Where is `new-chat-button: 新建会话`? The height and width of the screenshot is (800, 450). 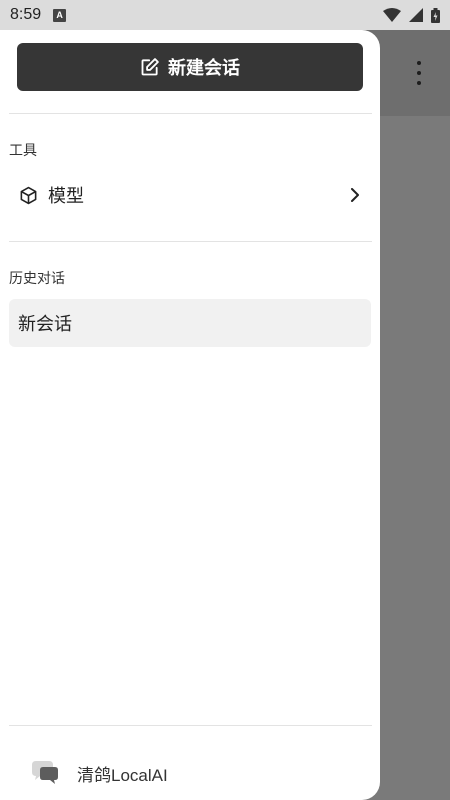
new-chat-button: 新建会话 is located at coordinates (190, 67).